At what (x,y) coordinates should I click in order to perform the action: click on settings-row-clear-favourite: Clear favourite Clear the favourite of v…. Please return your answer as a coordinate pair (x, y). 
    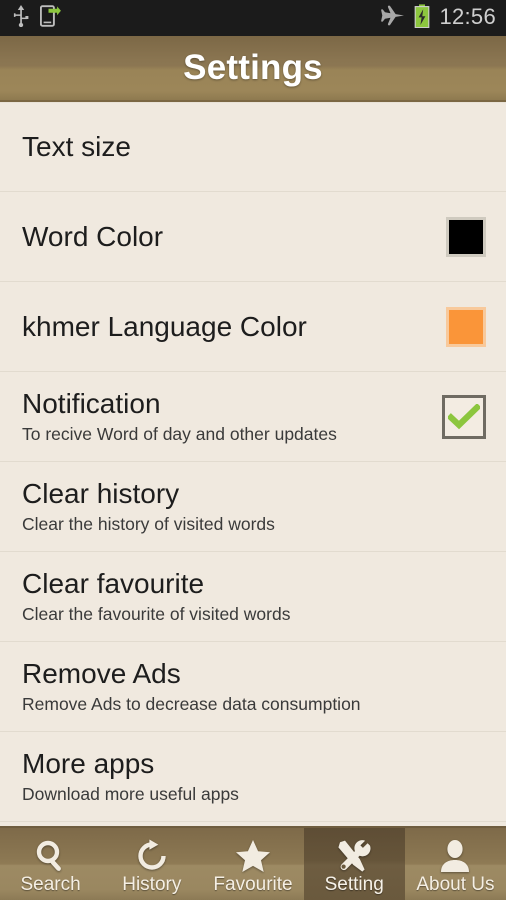
    Looking at the image, I should click on (253, 597).